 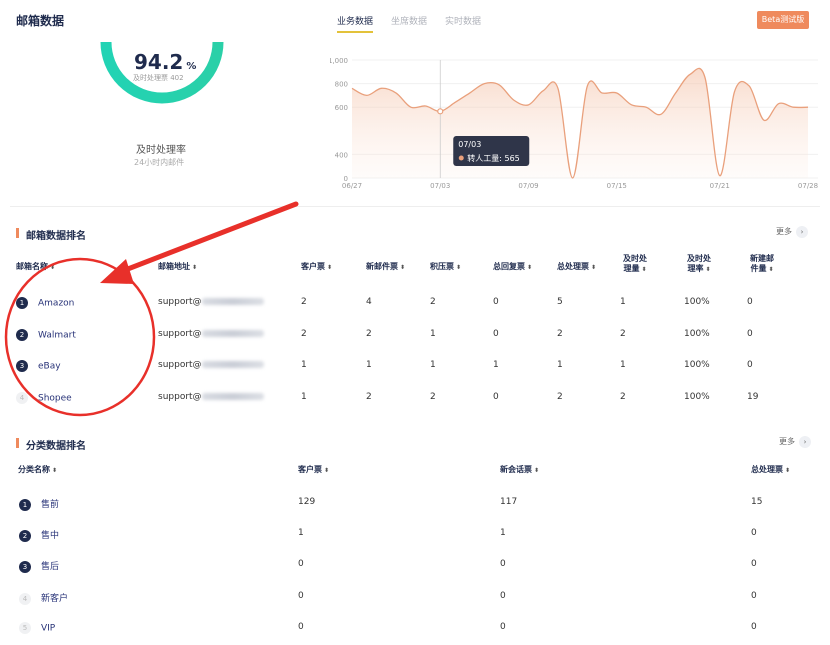 I want to click on mailbox-name-cell: 2 Walmart, so click(x=46, y=335).